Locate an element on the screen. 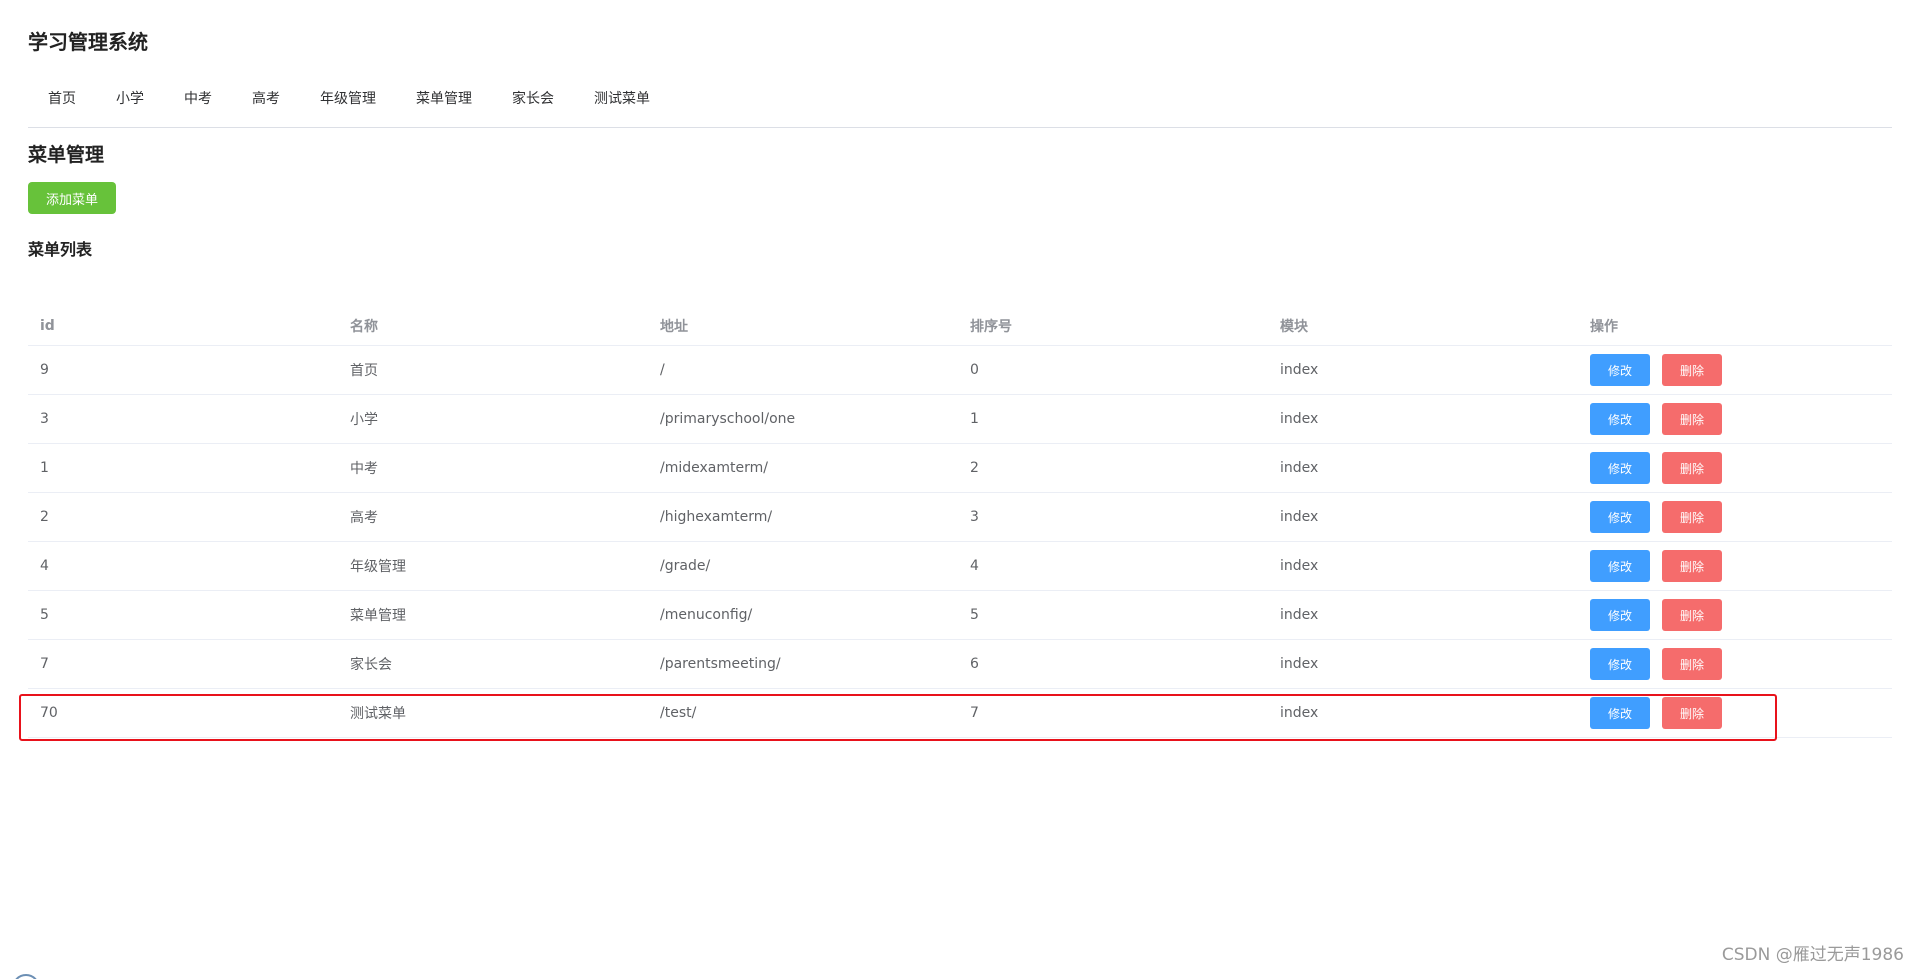 The image size is (1920, 979). cell-path: /midexamterm/ is located at coordinates (714, 468).